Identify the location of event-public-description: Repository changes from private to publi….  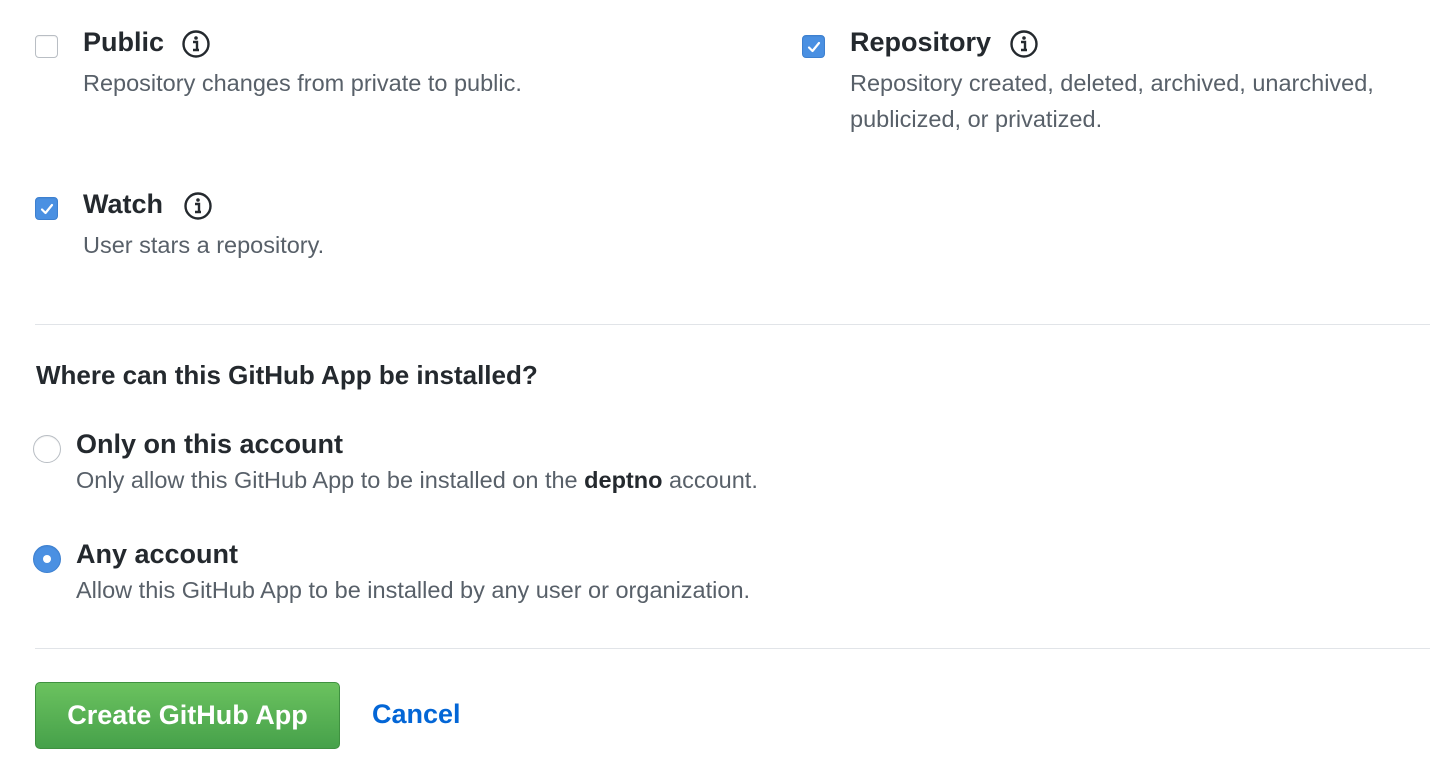
(302, 83).